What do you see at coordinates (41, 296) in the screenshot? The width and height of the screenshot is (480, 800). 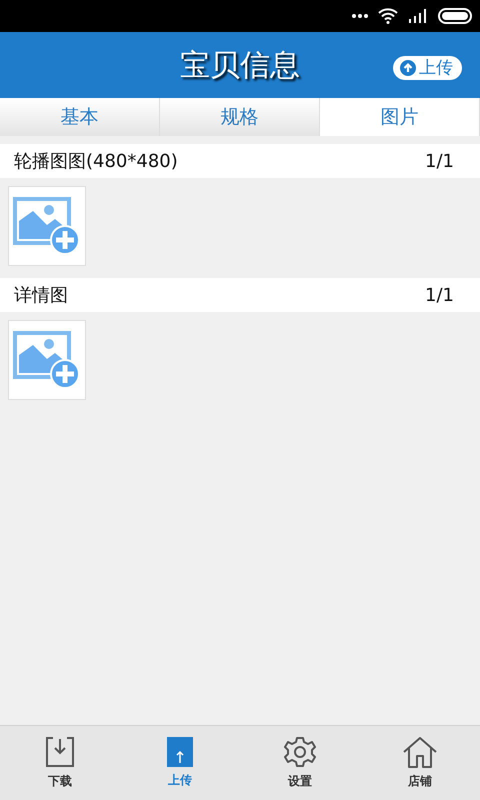 I see `section-title: 详情图` at bounding box center [41, 296].